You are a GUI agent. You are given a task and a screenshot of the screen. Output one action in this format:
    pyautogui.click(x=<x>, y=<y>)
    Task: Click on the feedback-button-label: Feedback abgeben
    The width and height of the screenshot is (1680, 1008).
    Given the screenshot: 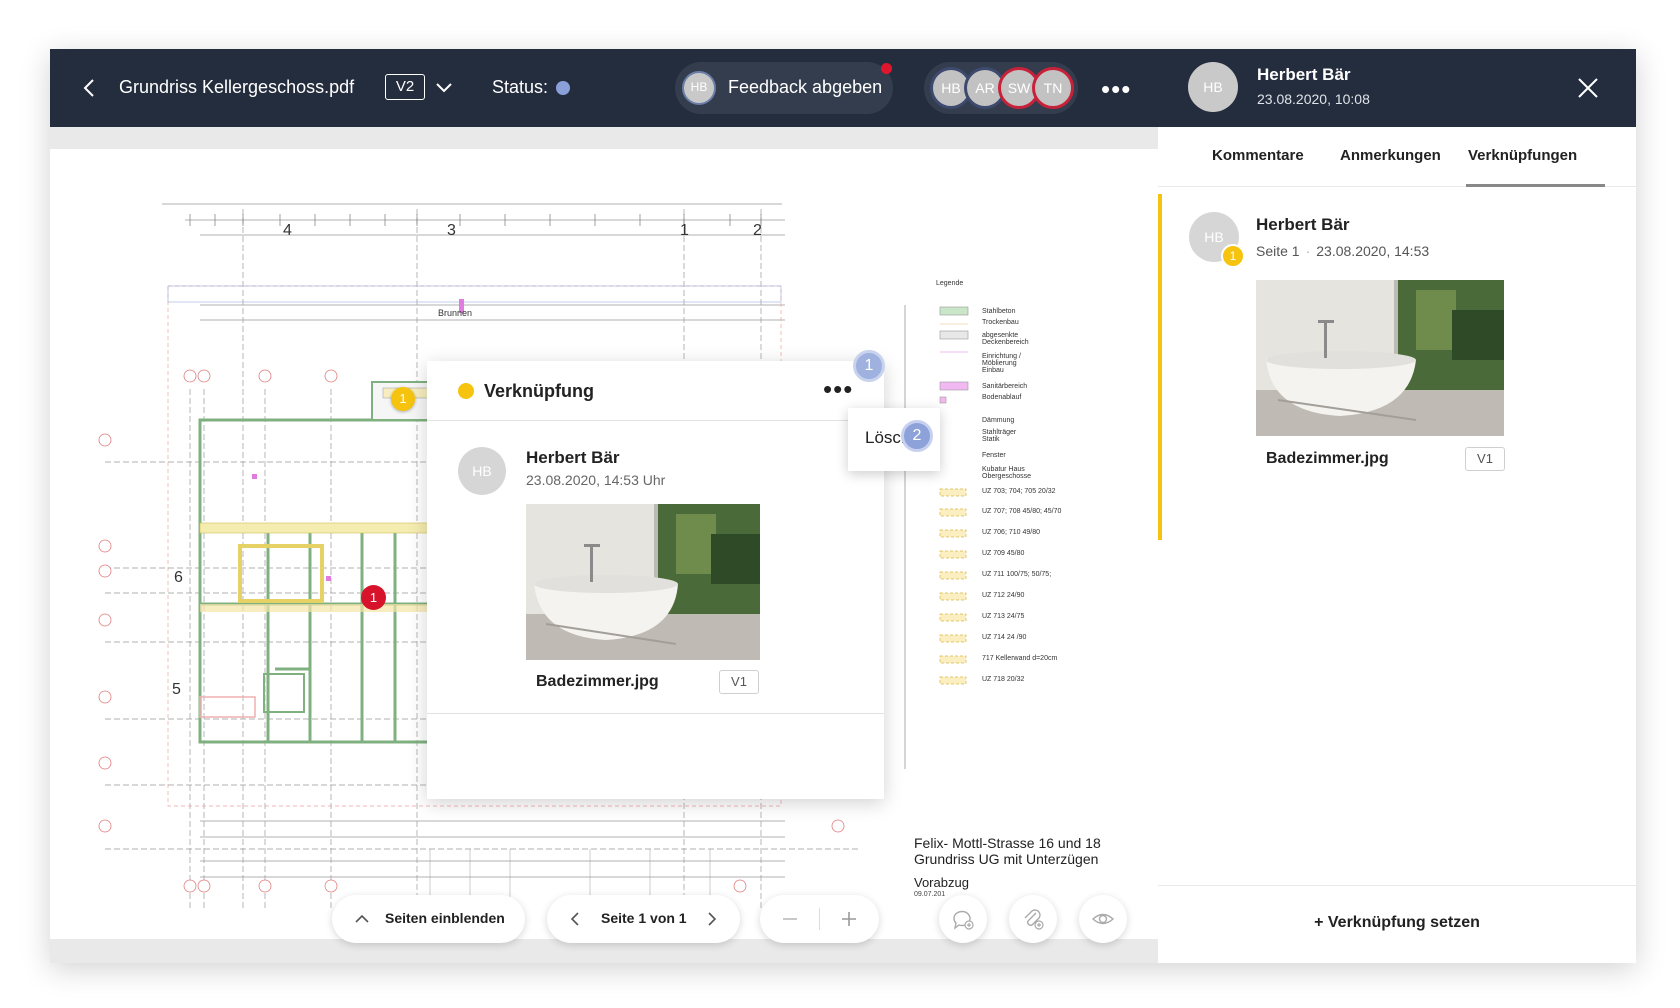 What is the action you would take?
    pyautogui.click(x=805, y=87)
    